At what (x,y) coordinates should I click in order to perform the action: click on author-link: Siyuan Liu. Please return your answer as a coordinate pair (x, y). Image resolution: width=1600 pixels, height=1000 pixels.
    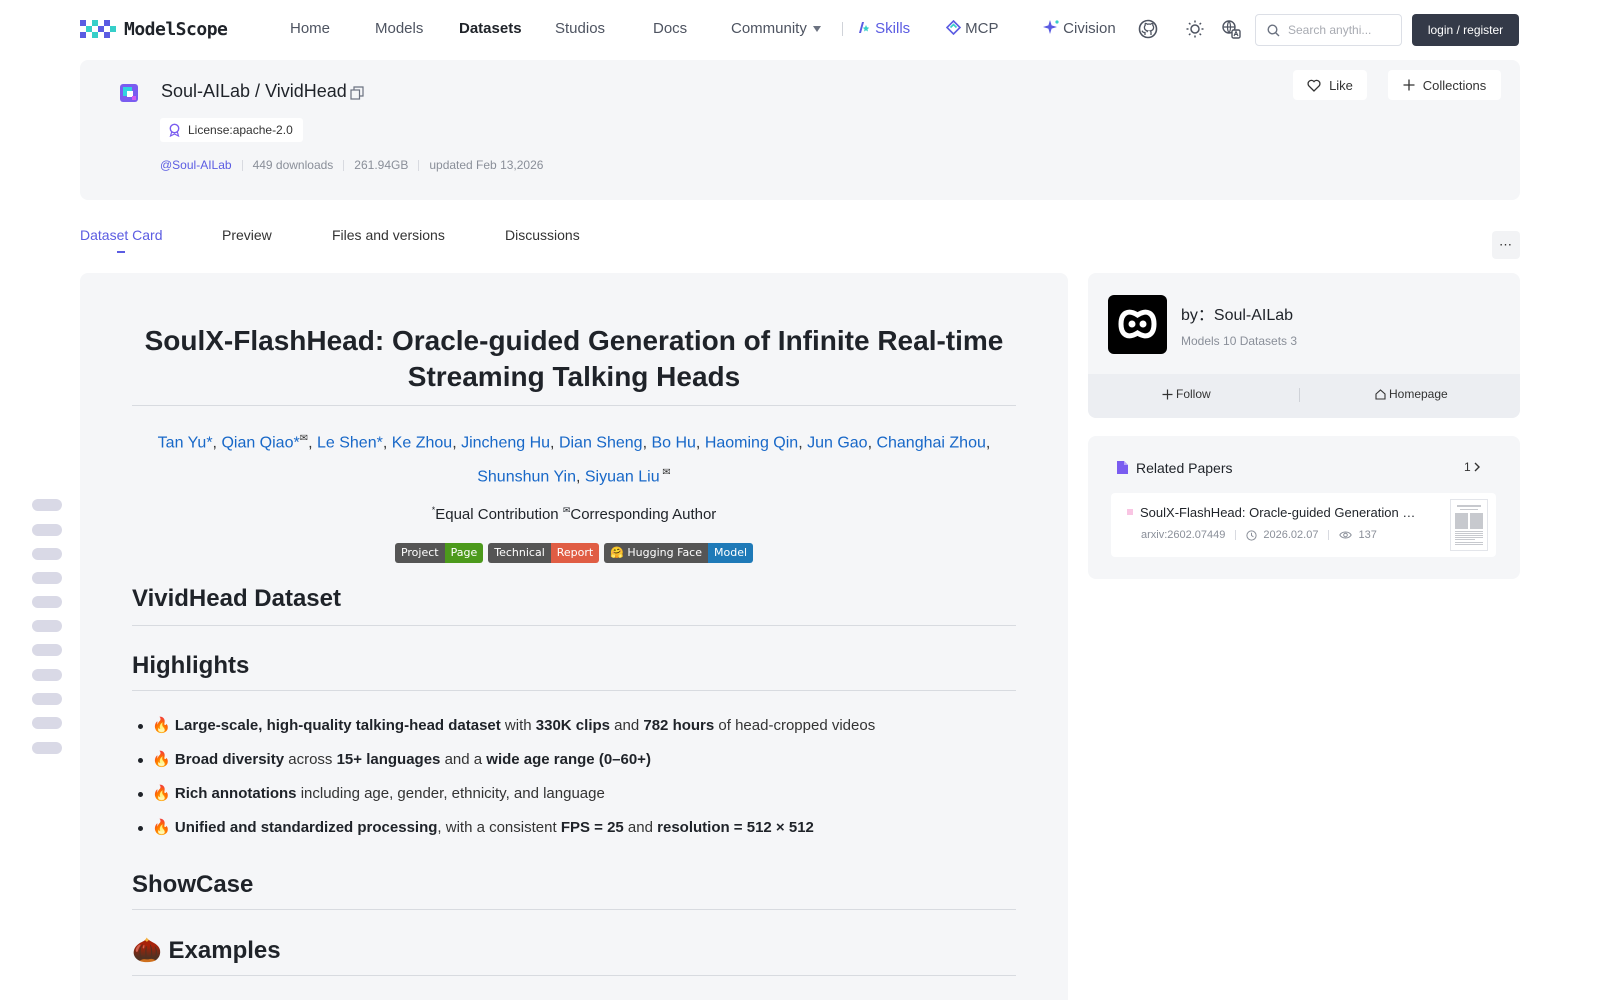
    Looking at the image, I should click on (622, 477).